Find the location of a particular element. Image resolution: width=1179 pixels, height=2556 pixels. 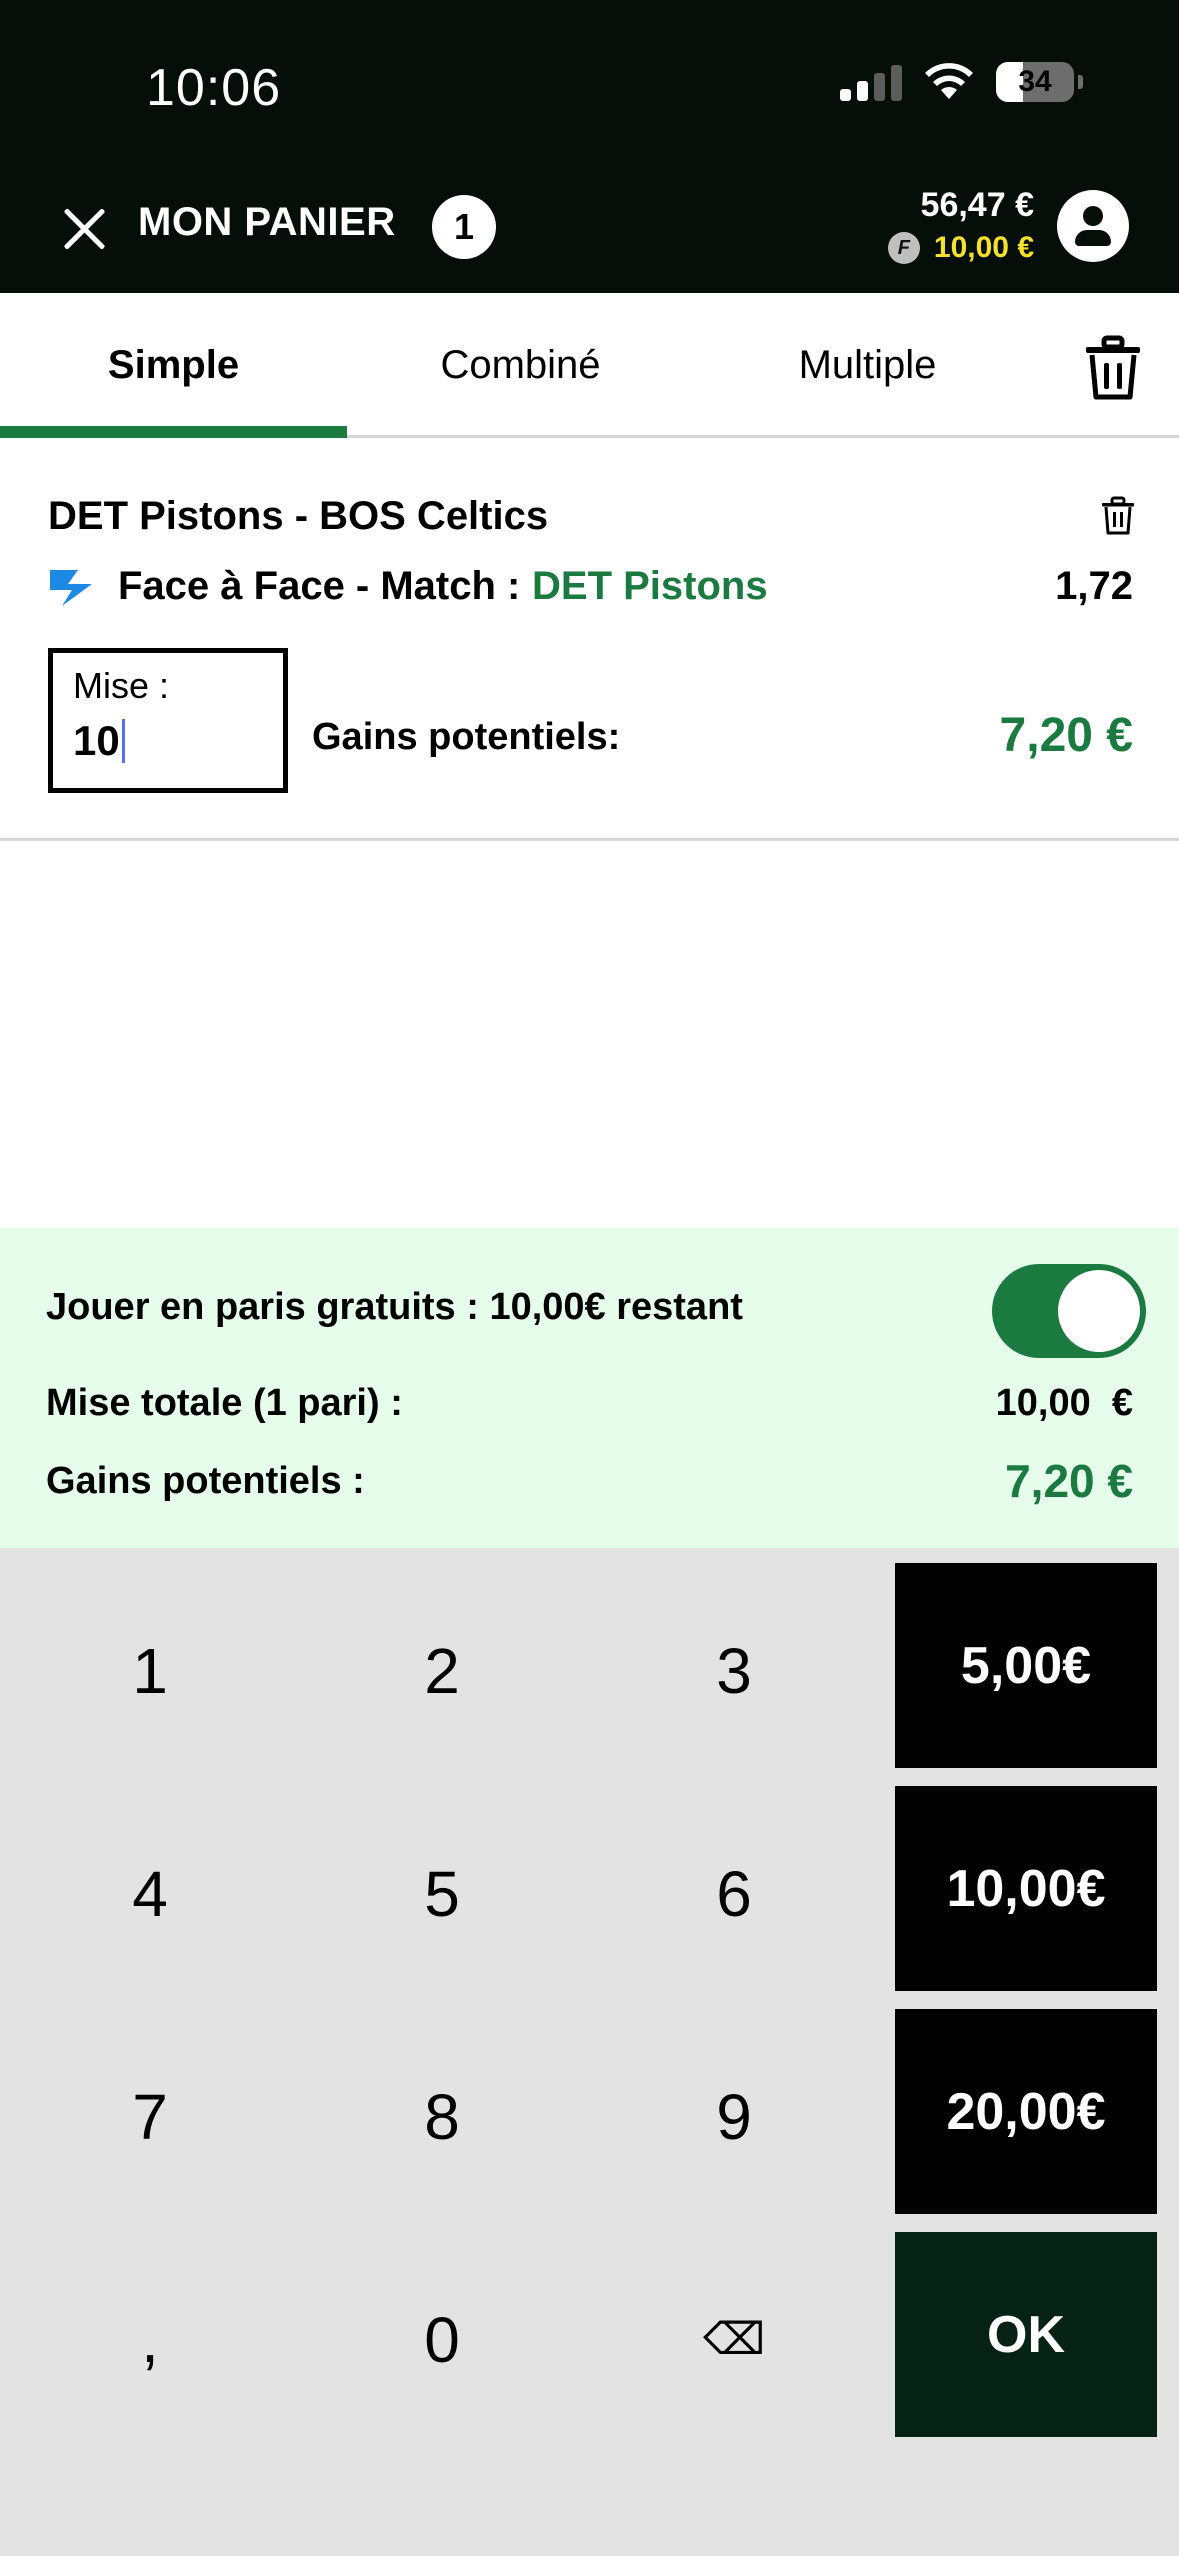

gains-label: Gains potentiels: is located at coordinates (466, 737).